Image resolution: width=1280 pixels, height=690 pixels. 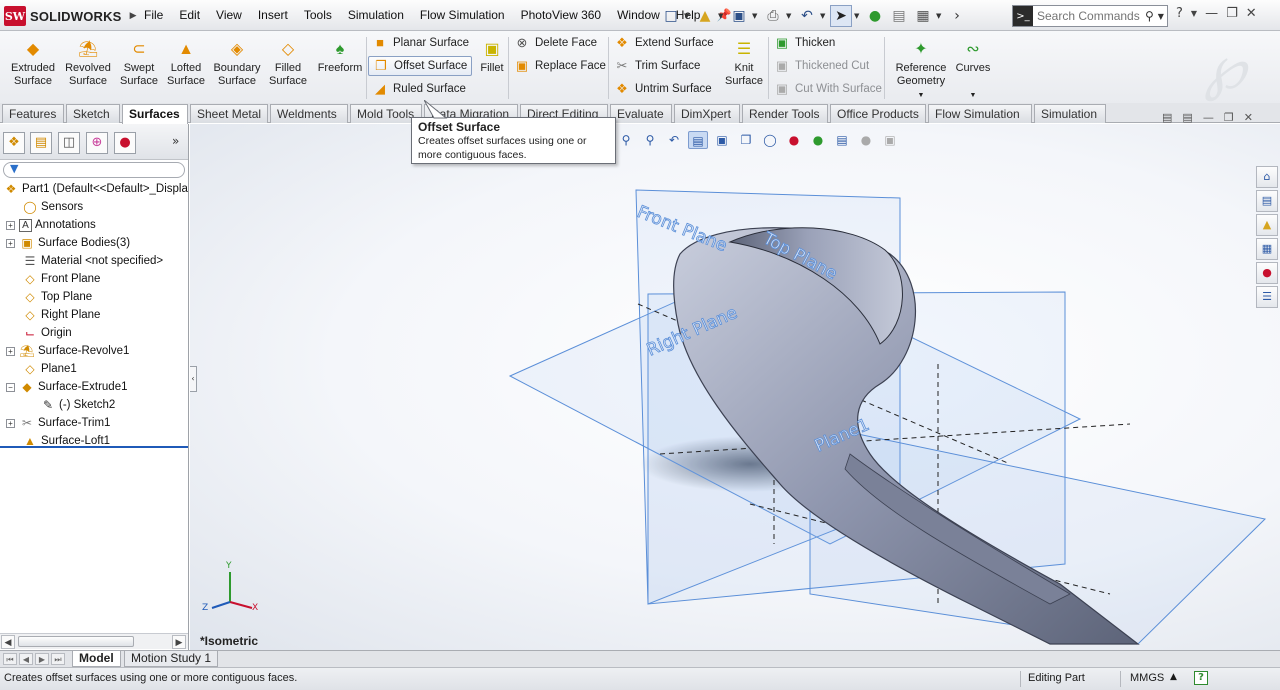 I want to click on thicken-button: ▣ Thicken, so click(x=804, y=43).